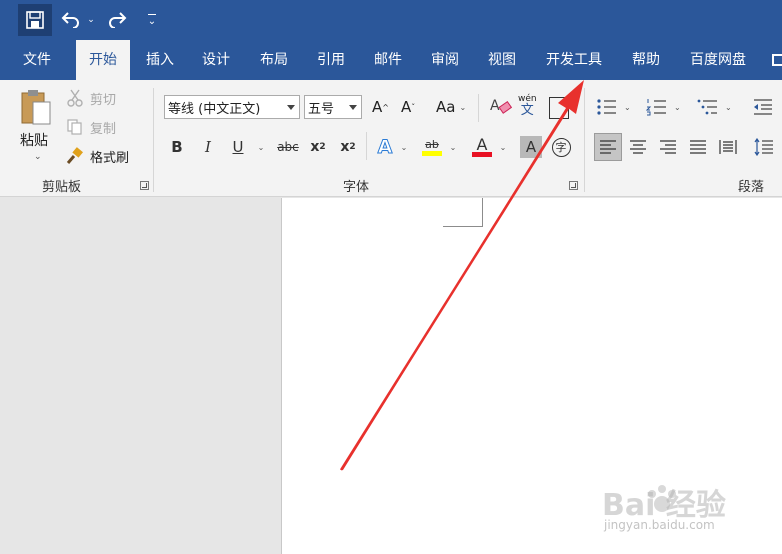  I want to click on character-shading-button: A, so click(531, 147).